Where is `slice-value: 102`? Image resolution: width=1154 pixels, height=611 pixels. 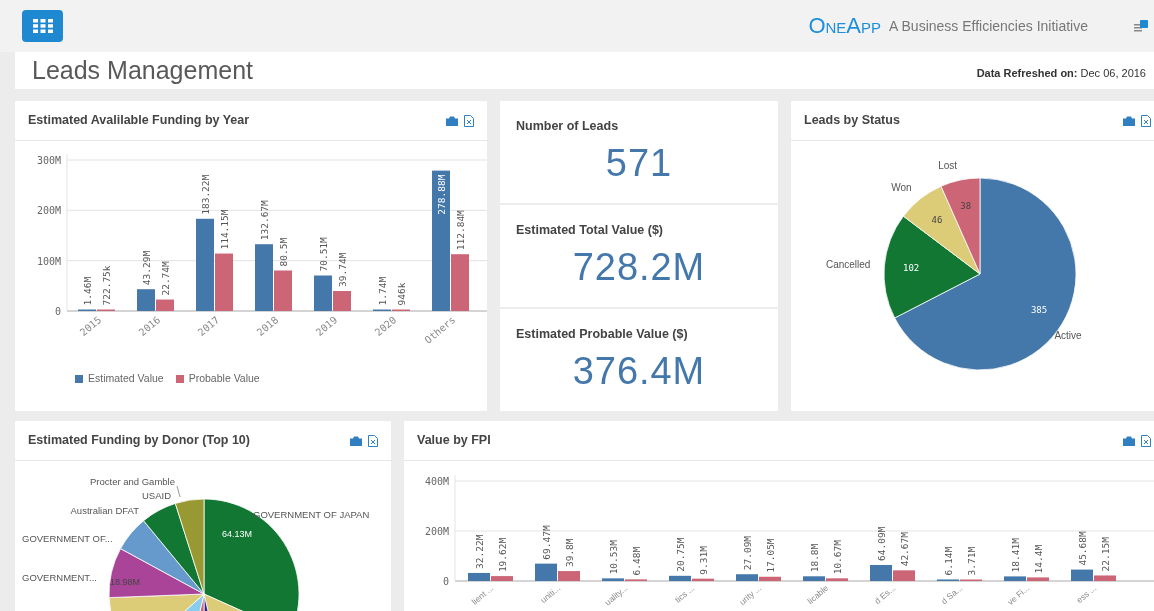
slice-value: 102 is located at coordinates (911, 268).